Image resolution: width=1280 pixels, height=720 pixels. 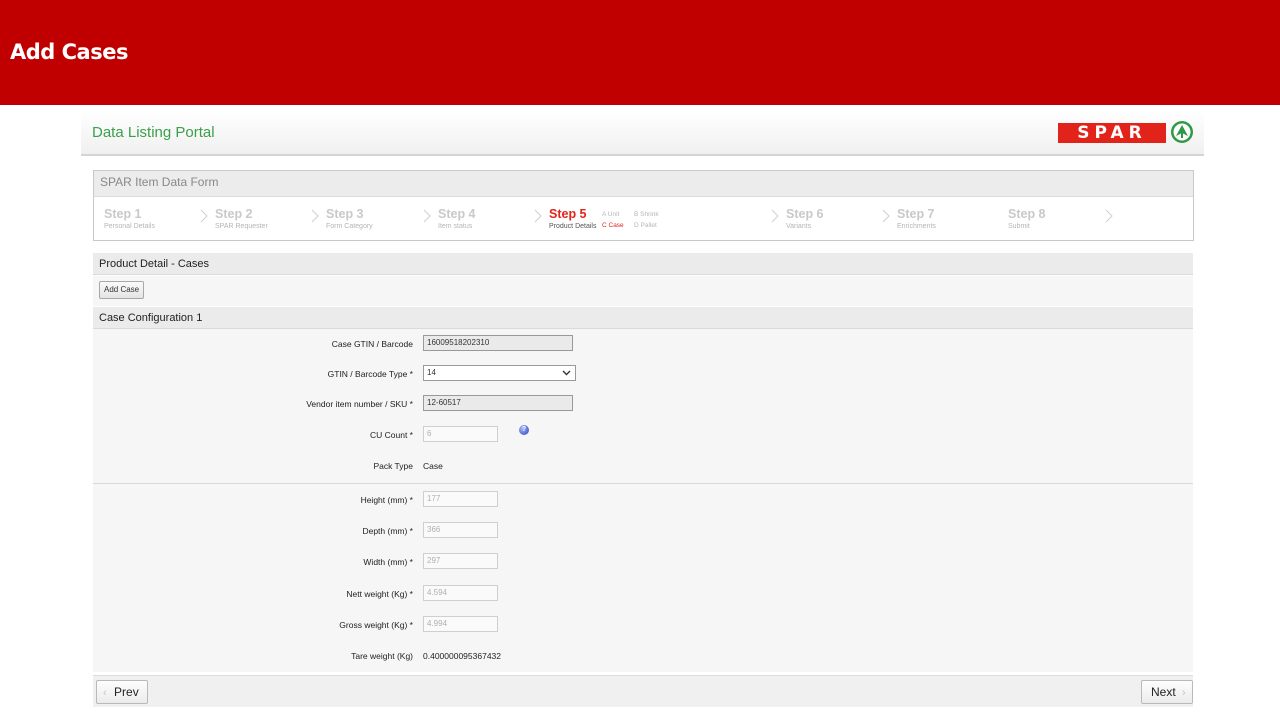 I want to click on step-7: Step 7 Enrichments, so click(x=916, y=218).